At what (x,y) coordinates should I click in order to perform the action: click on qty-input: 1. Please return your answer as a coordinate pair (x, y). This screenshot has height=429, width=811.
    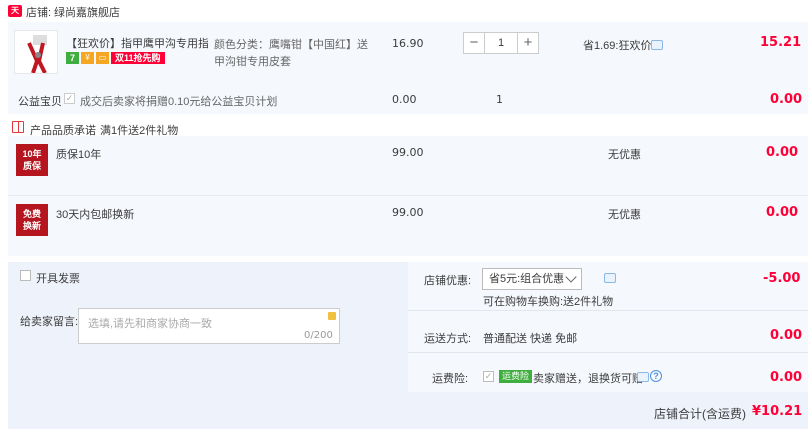
    Looking at the image, I should click on (501, 43).